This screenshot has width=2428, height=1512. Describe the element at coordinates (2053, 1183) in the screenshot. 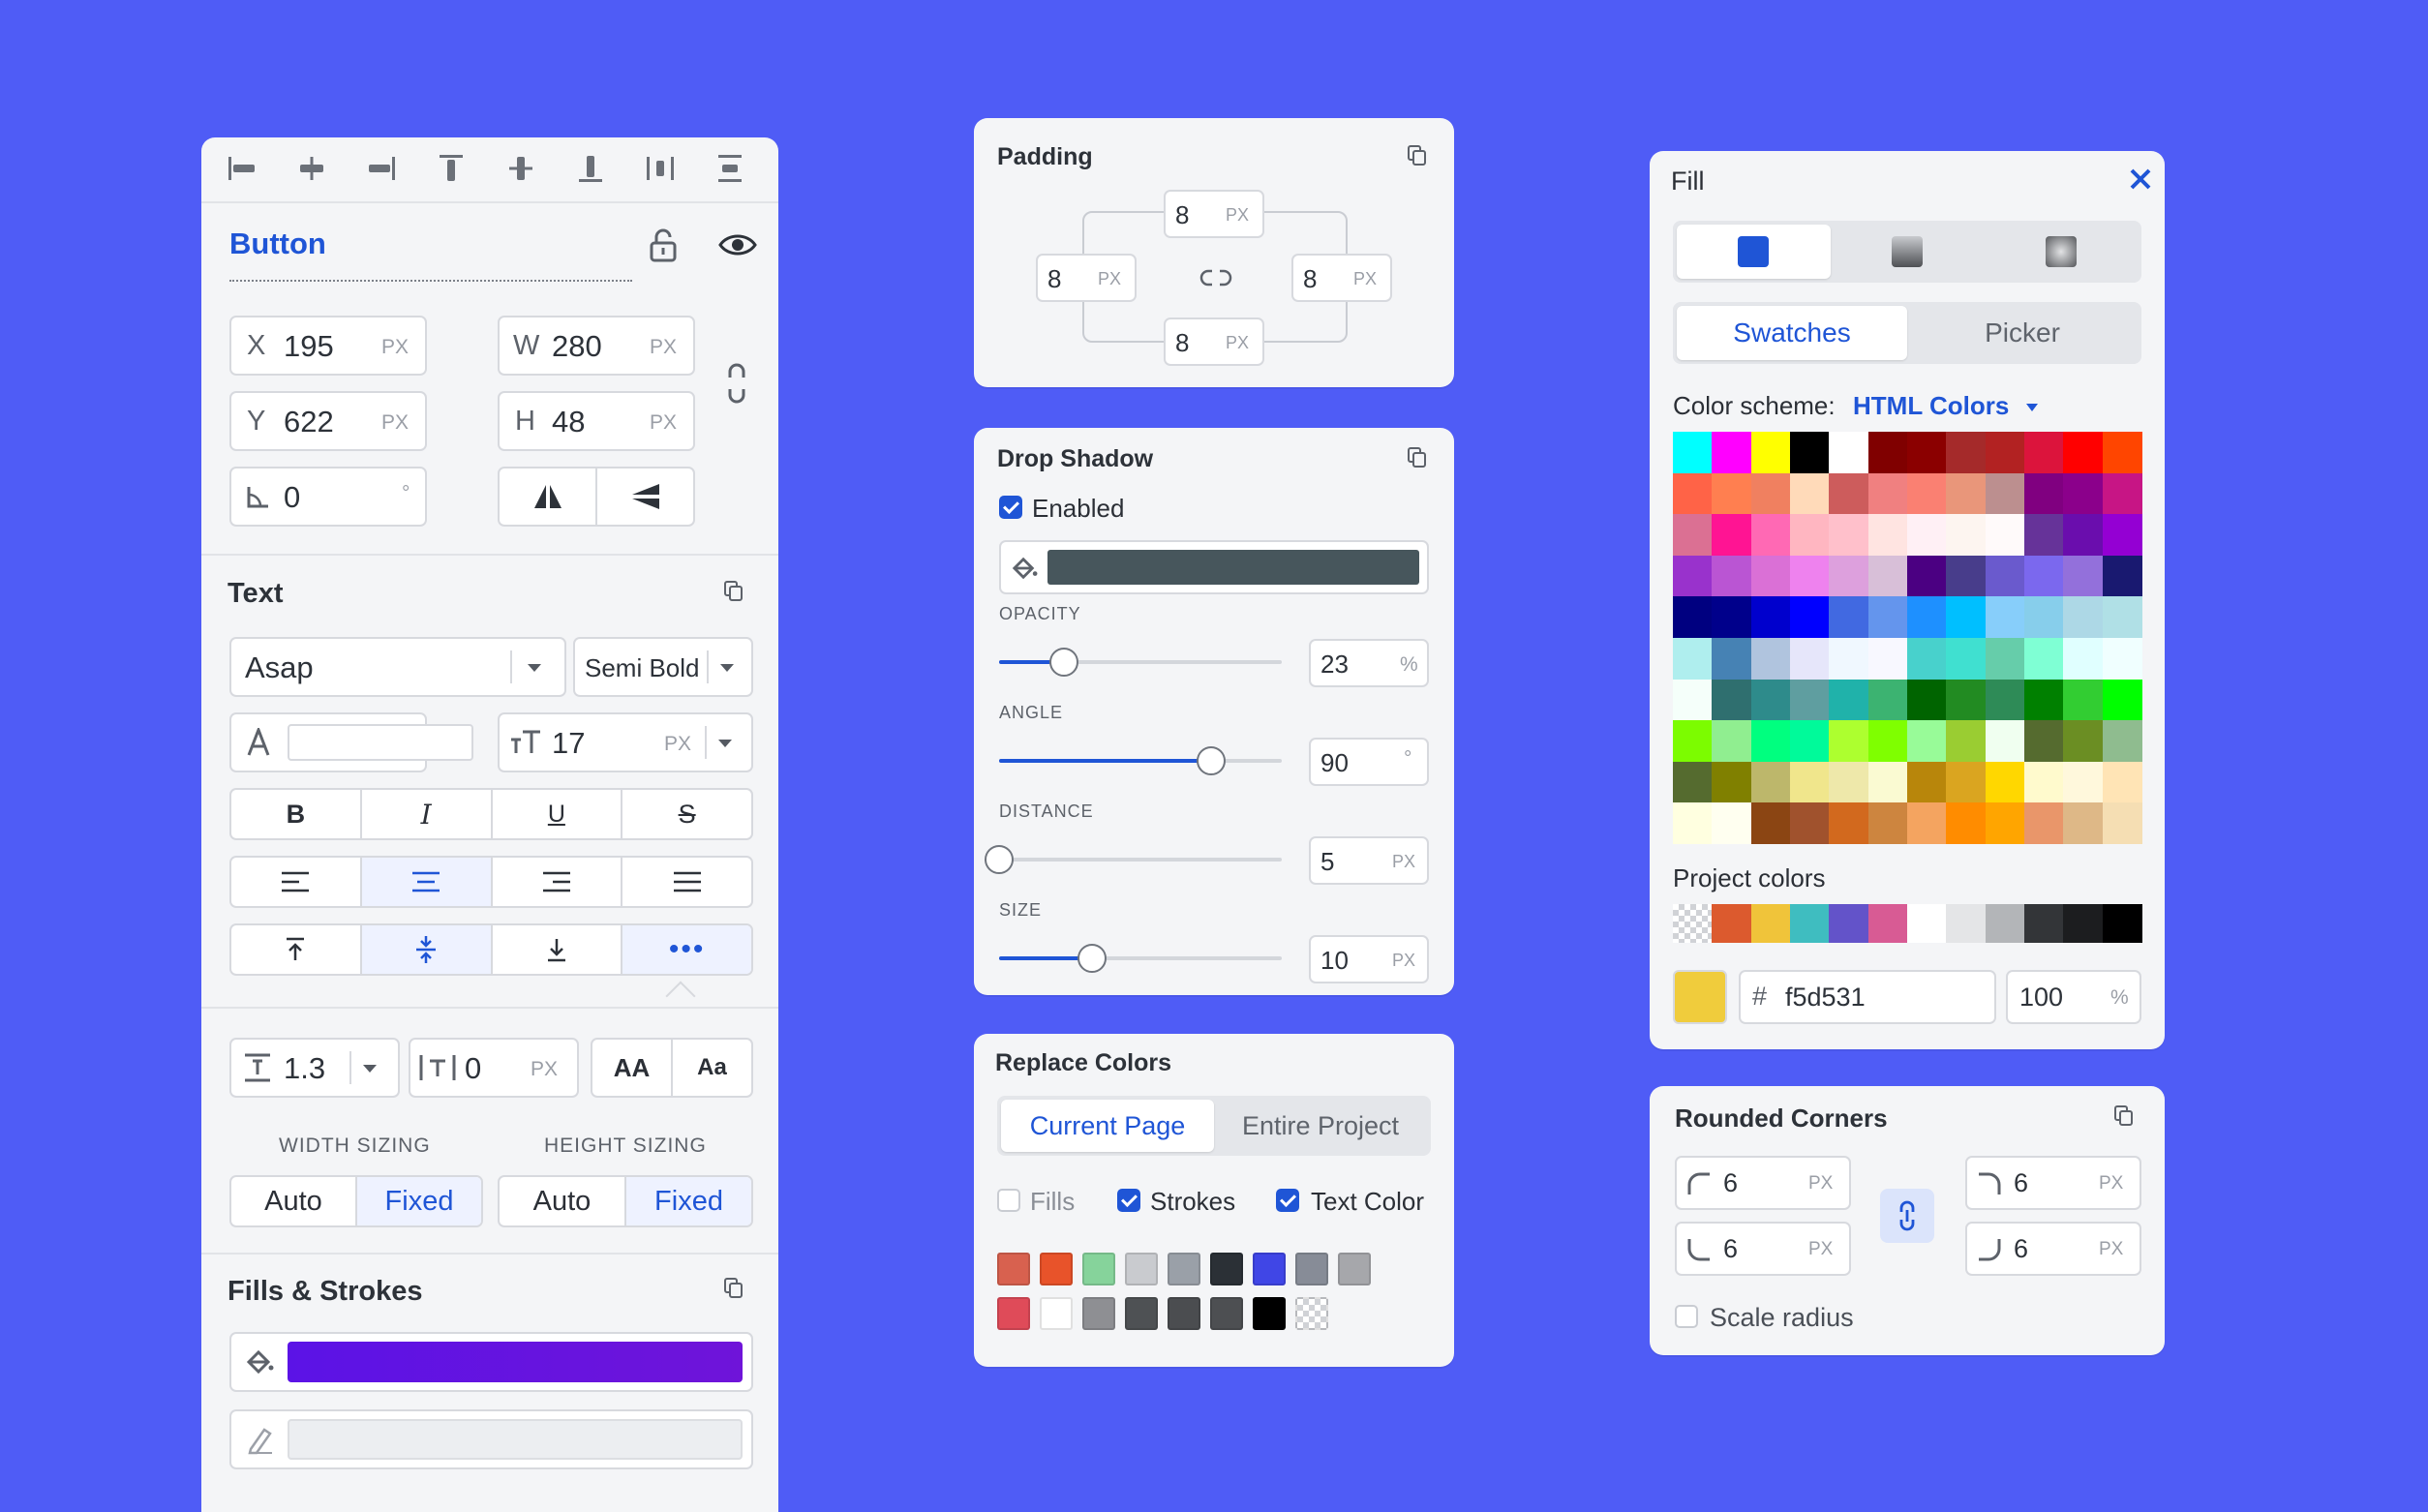

I see `radius-top-right-field: 6 PX` at that location.